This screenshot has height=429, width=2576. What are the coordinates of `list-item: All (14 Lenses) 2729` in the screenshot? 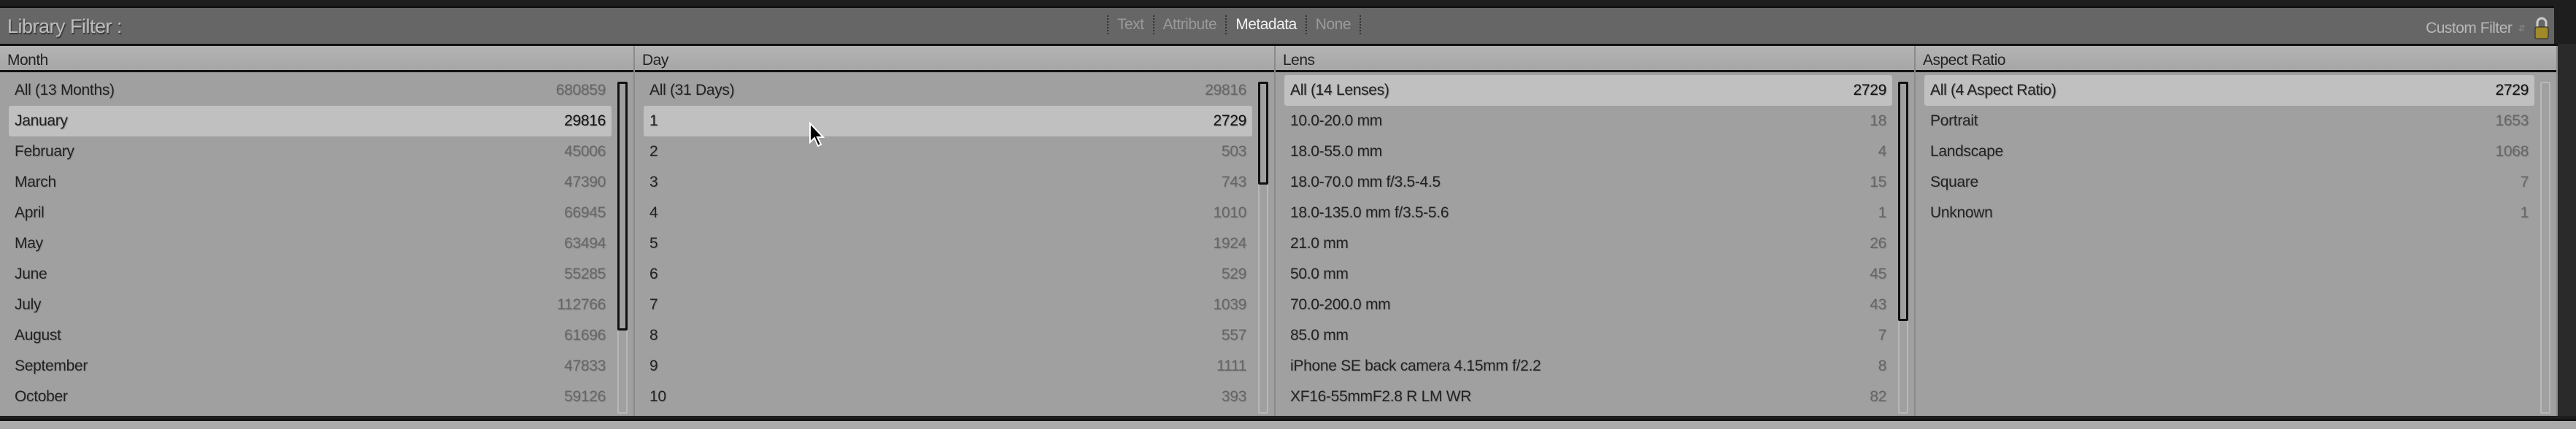 It's located at (1588, 90).